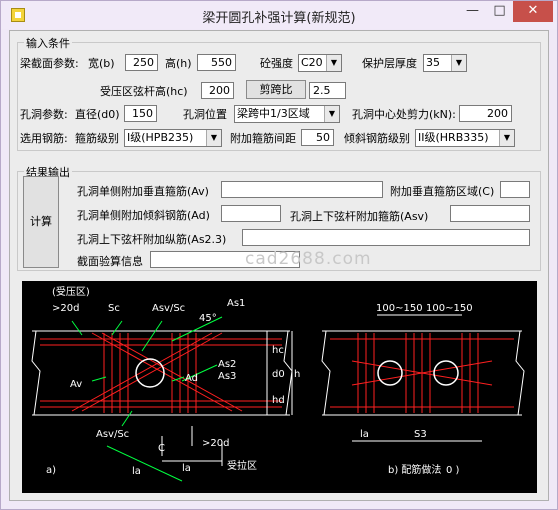 The image size is (558, 510). What do you see at coordinates (227, 364) in the screenshot?
I see `diagram-label-as2: As2` at bounding box center [227, 364].